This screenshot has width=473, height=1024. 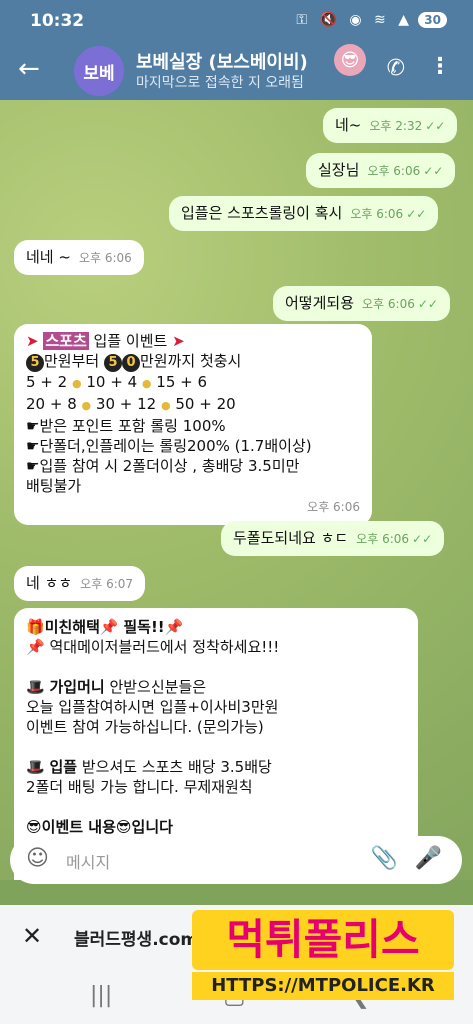 I want to click on message-text: 두폴도되네요 ㅎㄷ, so click(x=291, y=538).